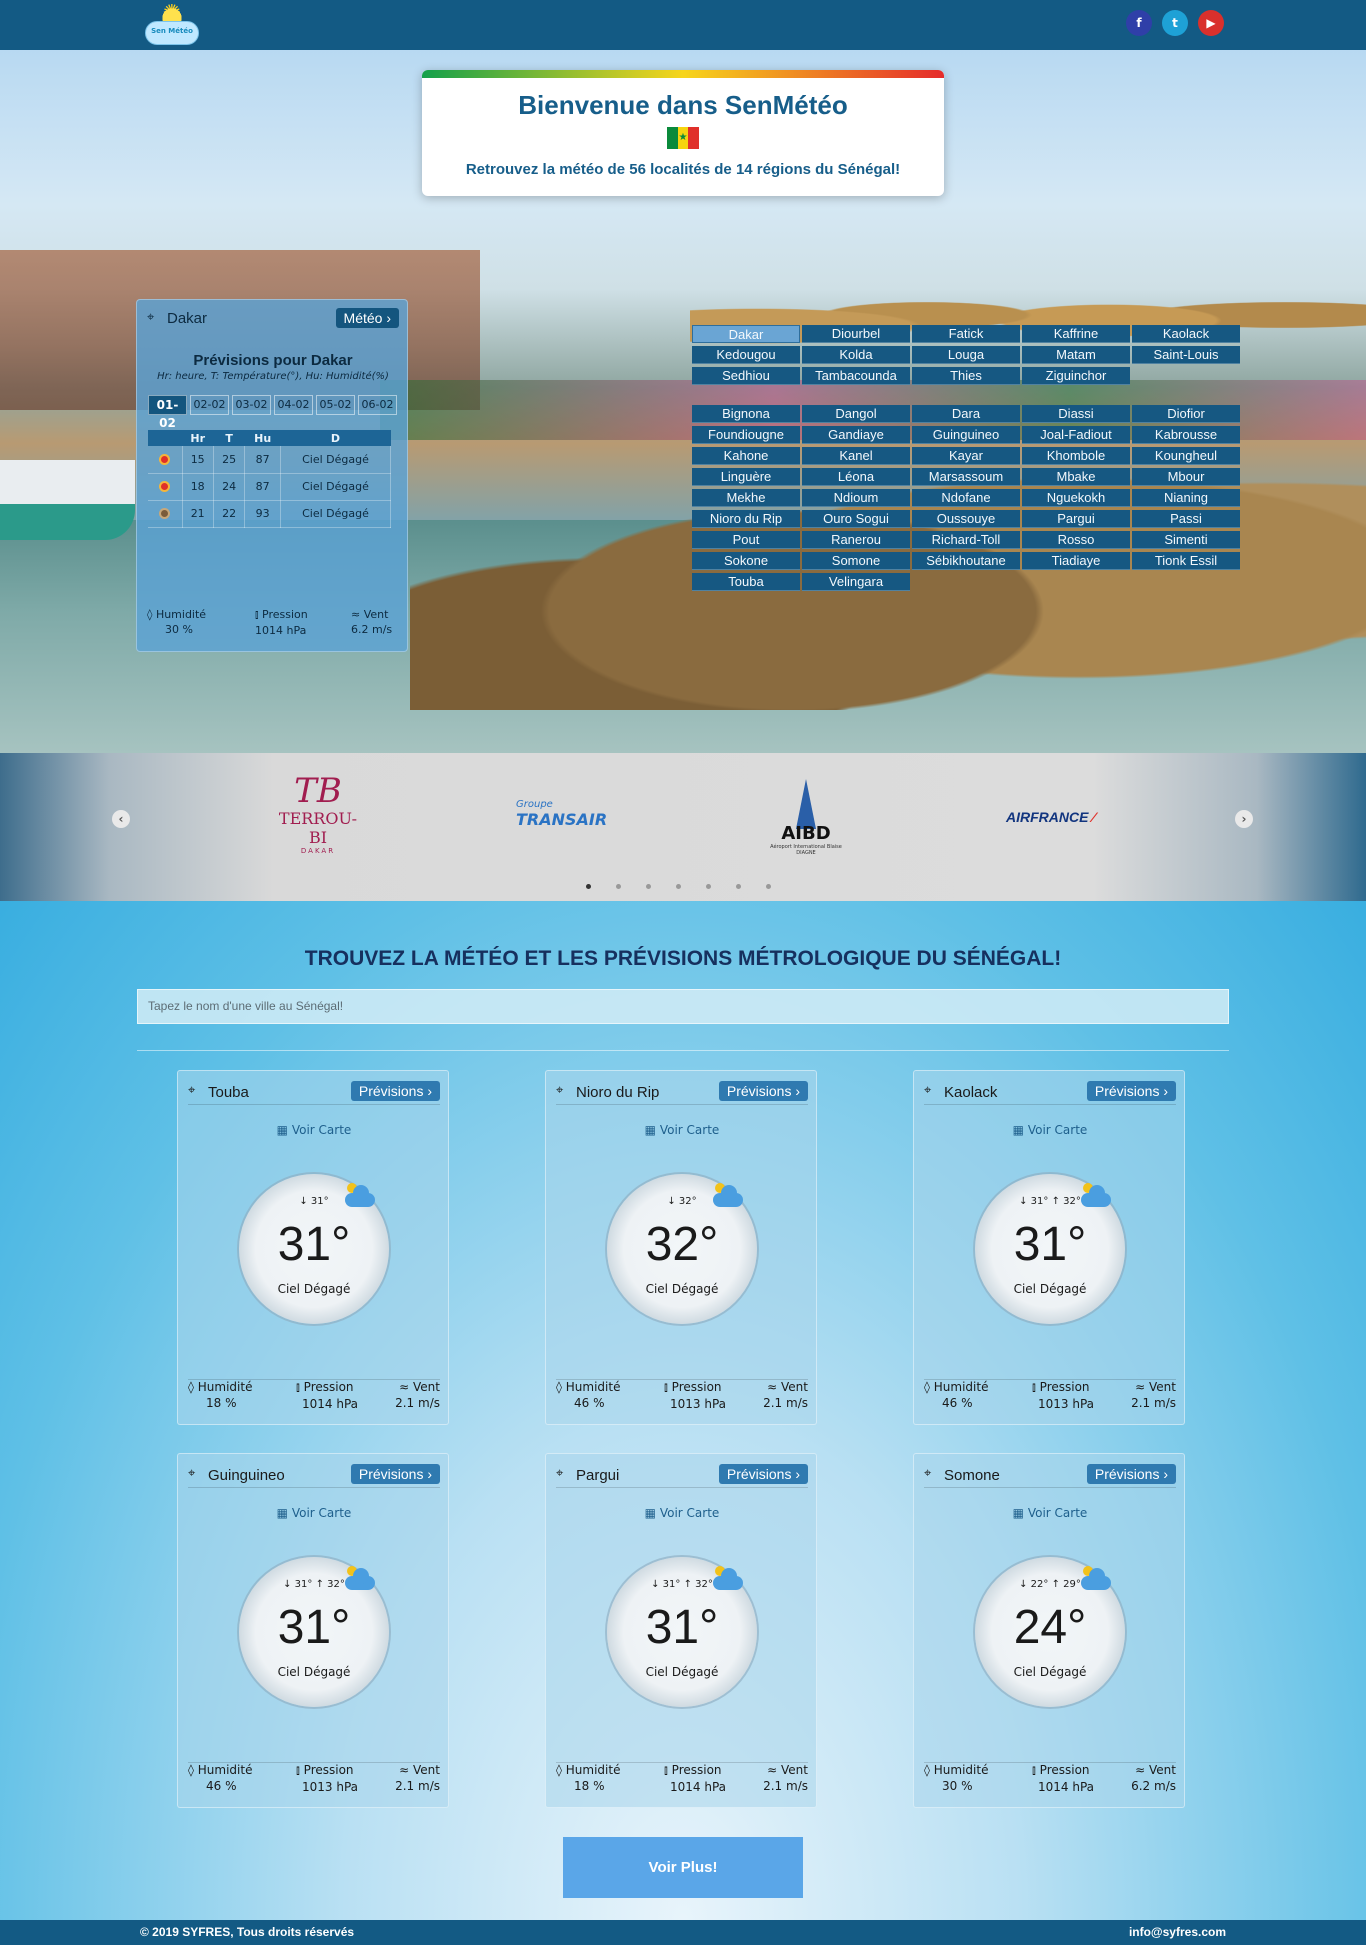 The width and height of the screenshot is (1366, 1945). Describe the element at coordinates (1050, 1672) in the screenshot. I see `weather-description: Ciel Dégagé` at that location.